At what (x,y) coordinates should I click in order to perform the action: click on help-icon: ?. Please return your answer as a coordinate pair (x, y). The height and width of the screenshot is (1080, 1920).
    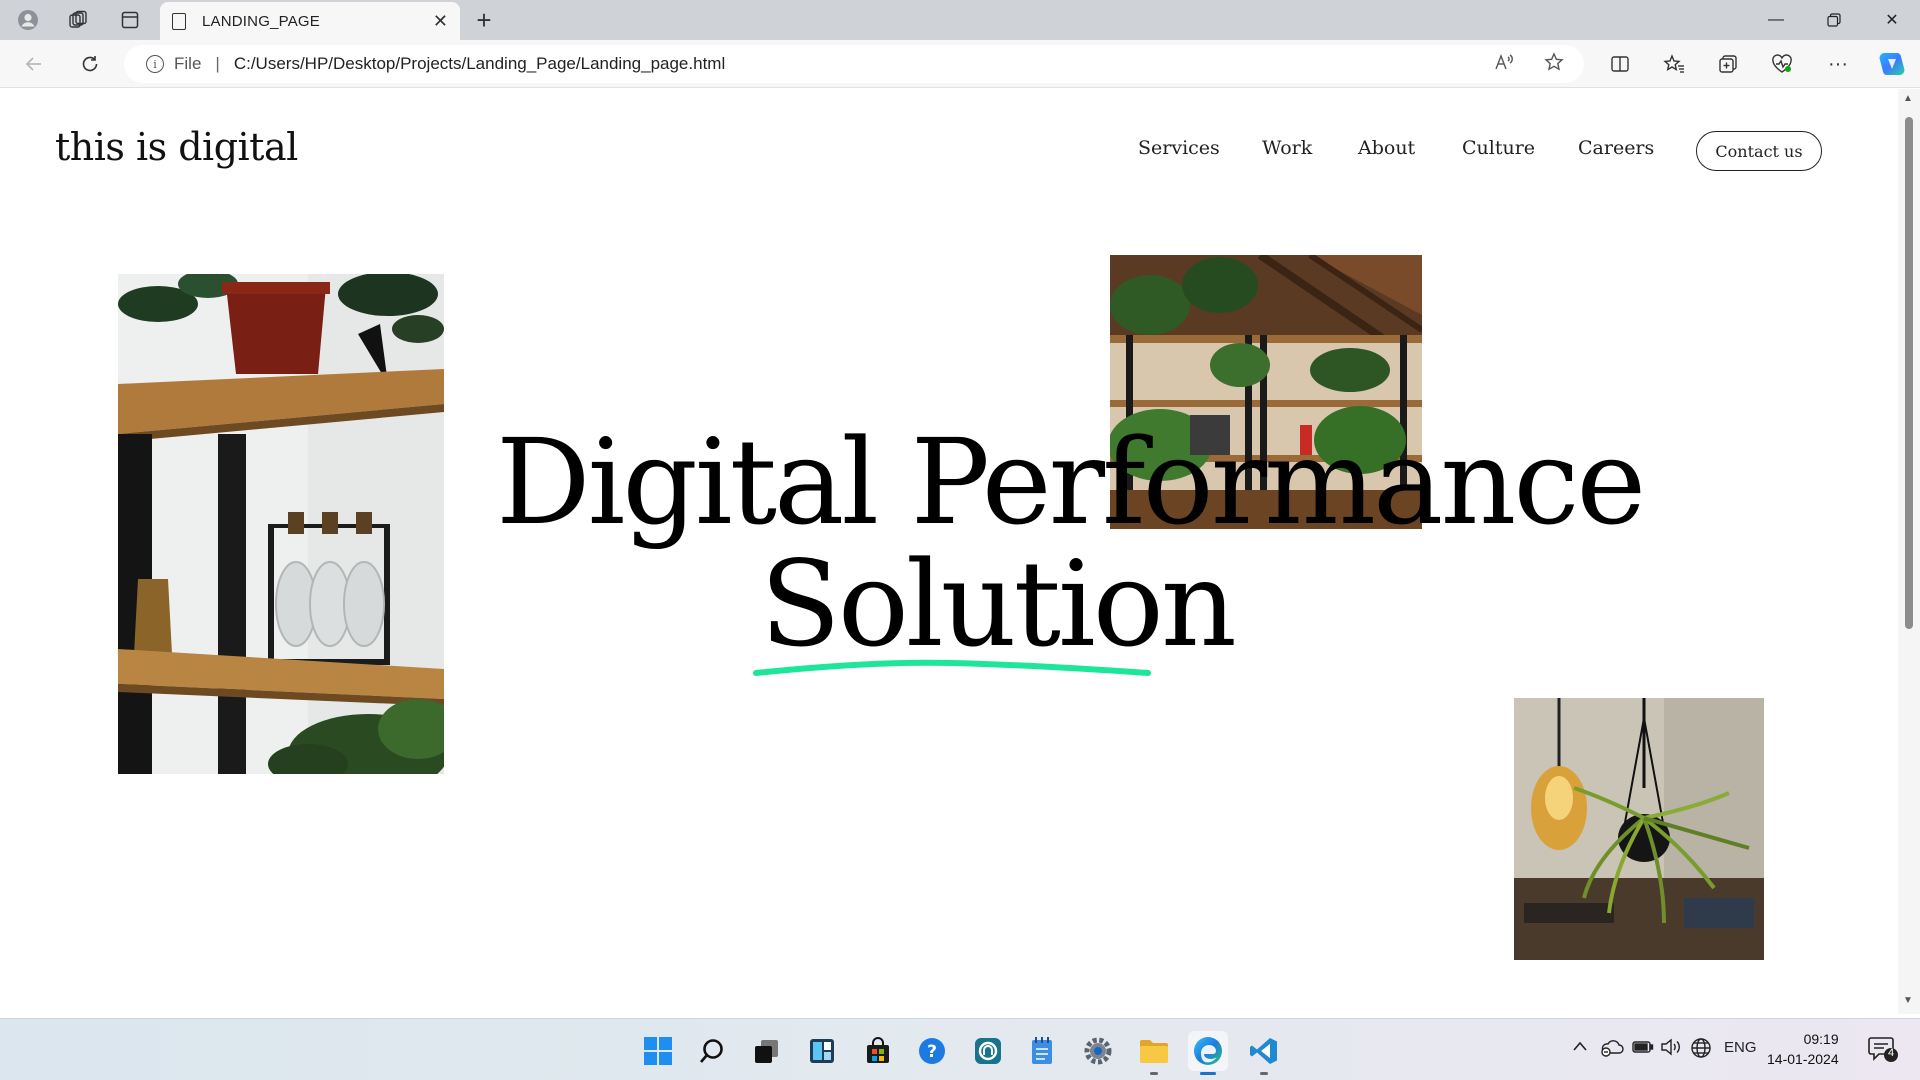
    Looking at the image, I should click on (932, 1051).